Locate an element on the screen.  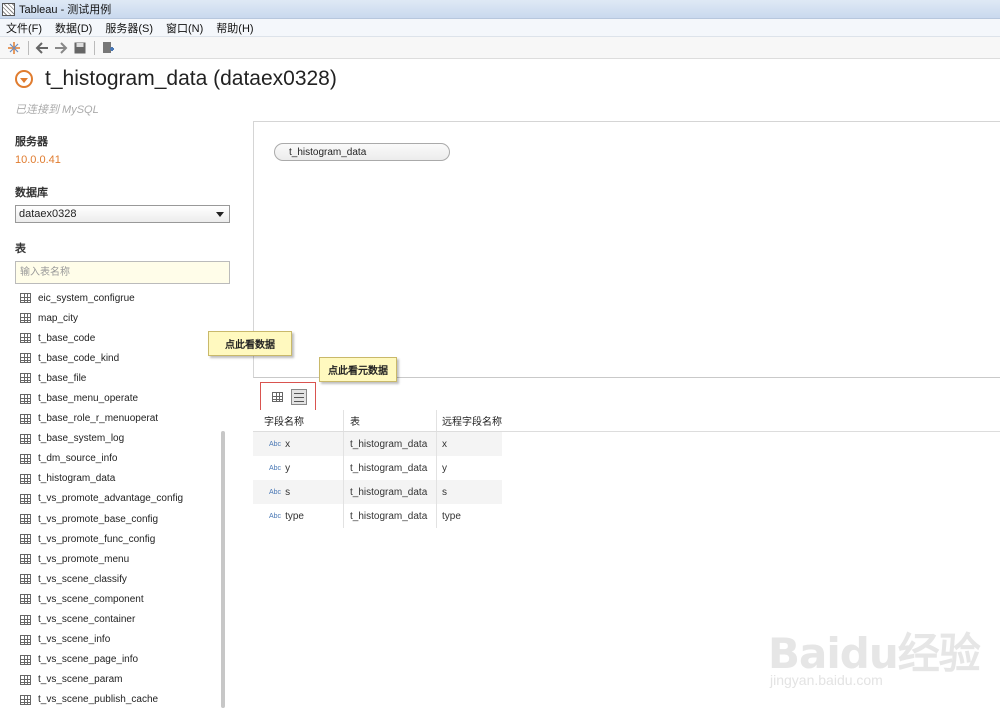
table-label: 表 is located at coordinates (20, 249).